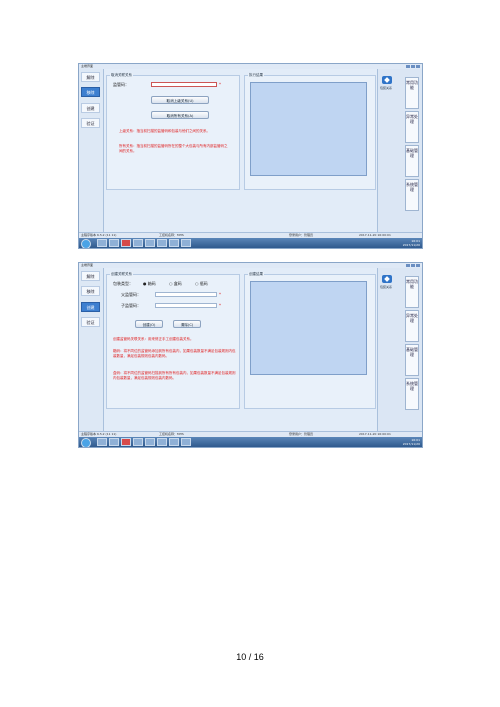  I want to click on result-panel: 创建结果, so click(310, 340).